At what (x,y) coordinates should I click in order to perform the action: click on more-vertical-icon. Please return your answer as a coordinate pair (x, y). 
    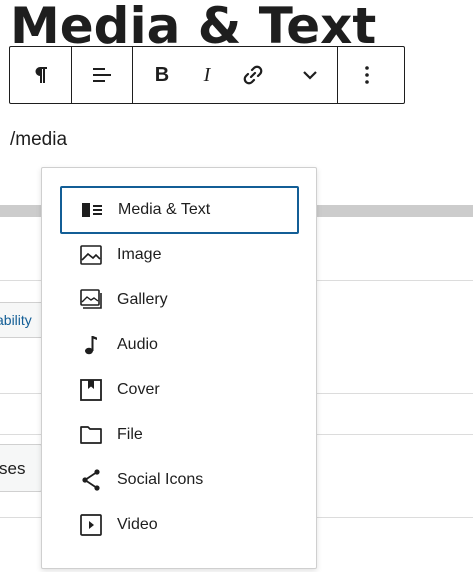
    Looking at the image, I should click on (367, 75).